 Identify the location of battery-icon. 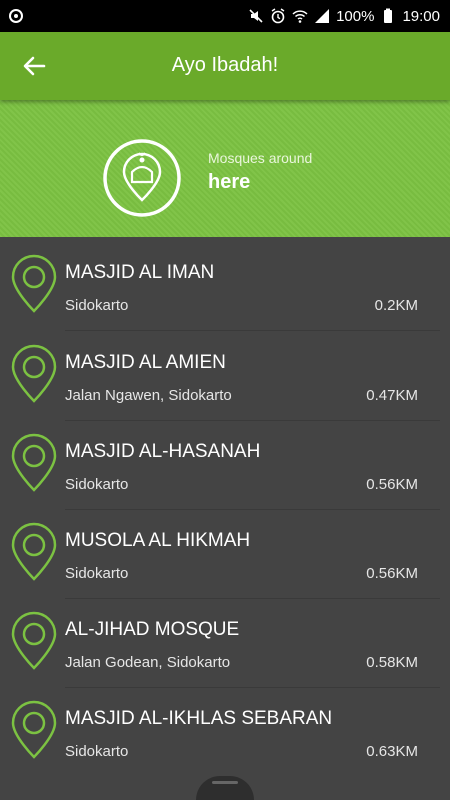
(388, 15).